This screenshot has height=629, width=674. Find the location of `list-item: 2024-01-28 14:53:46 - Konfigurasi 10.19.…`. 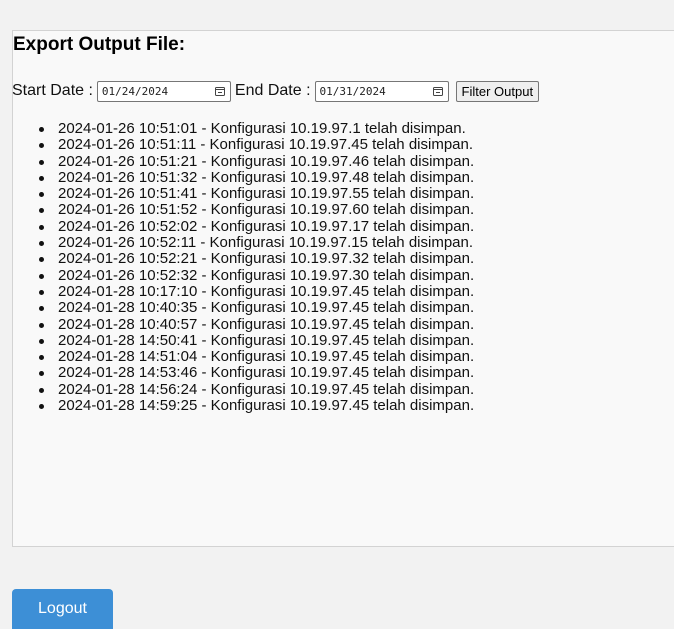

list-item: 2024-01-28 14:53:46 - Konfigurasi 10.19.… is located at coordinates (256, 373).